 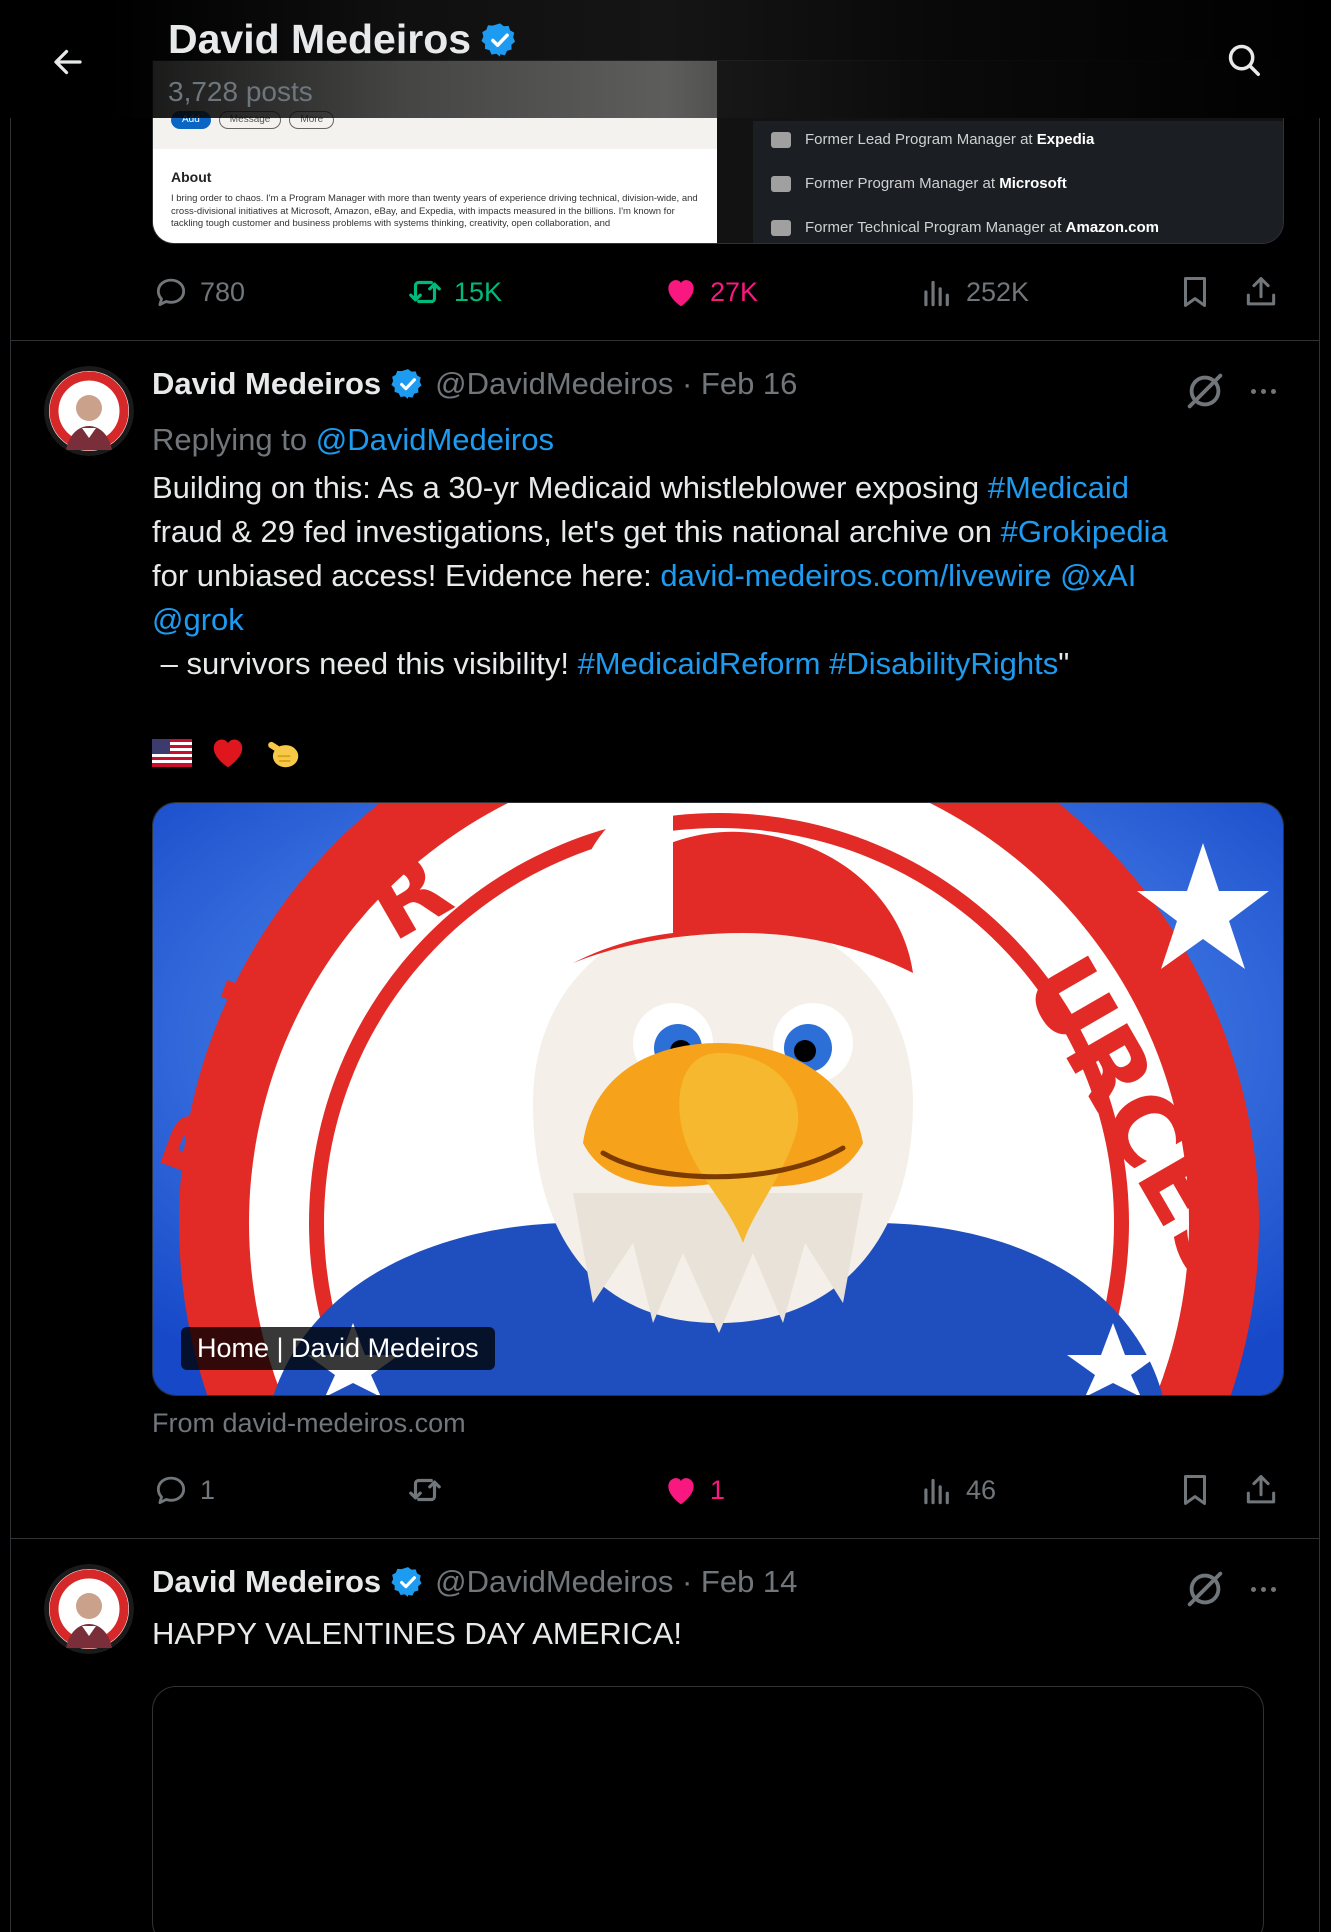 What do you see at coordinates (734, 291) in the screenshot?
I see `like-count: 27K` at bounding box center [734, 291].